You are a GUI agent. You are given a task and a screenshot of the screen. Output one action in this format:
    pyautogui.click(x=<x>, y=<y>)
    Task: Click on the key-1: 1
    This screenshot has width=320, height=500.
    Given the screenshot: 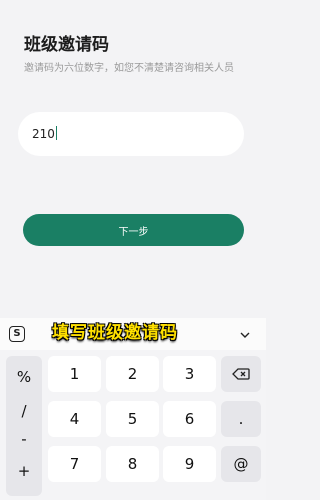 What is the action you would take?
    pyautogui.click(x=74, y=374)
    